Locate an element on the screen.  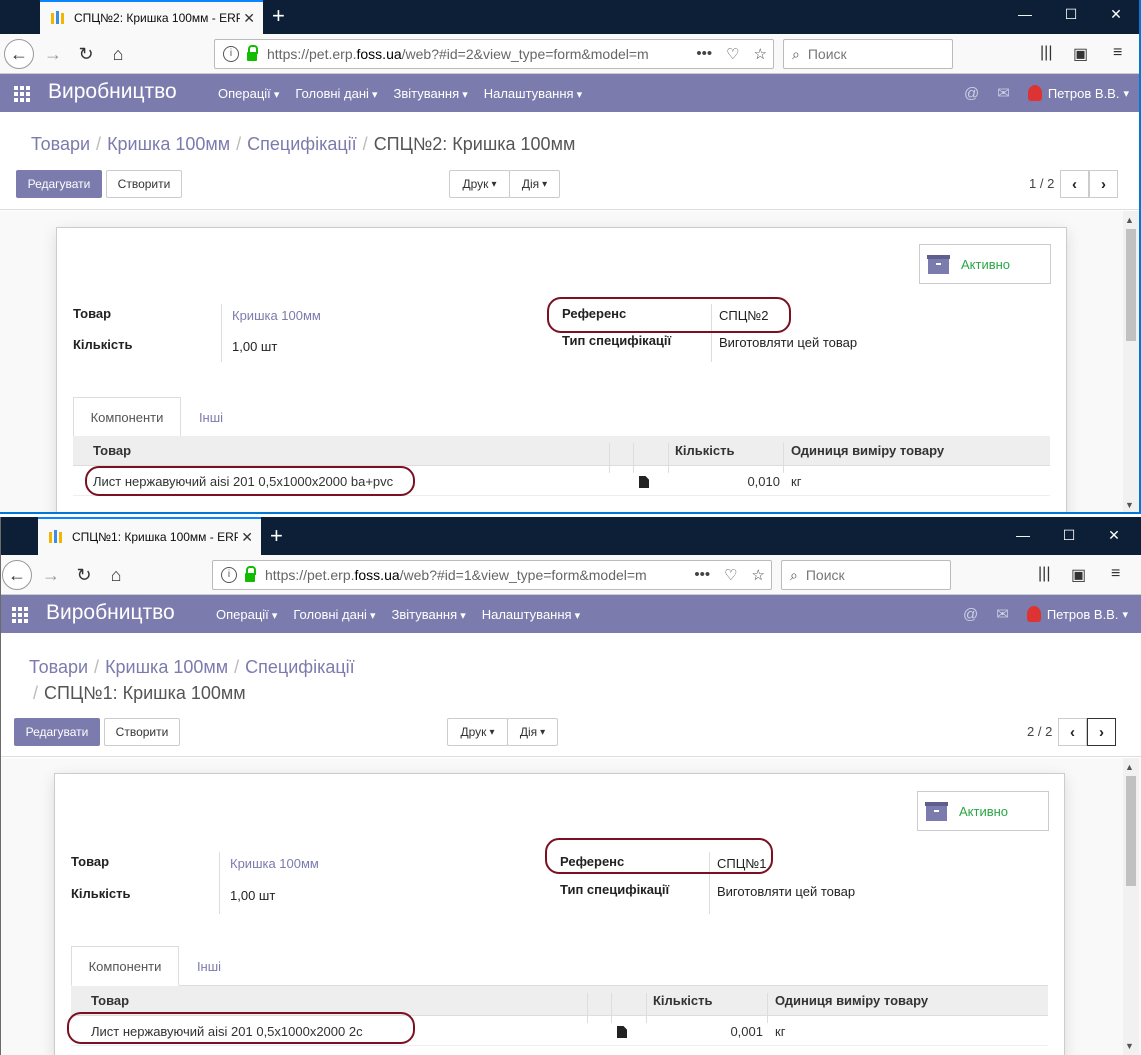
bom-type-label: Тип специфікації is located at coordinates (617, 340).